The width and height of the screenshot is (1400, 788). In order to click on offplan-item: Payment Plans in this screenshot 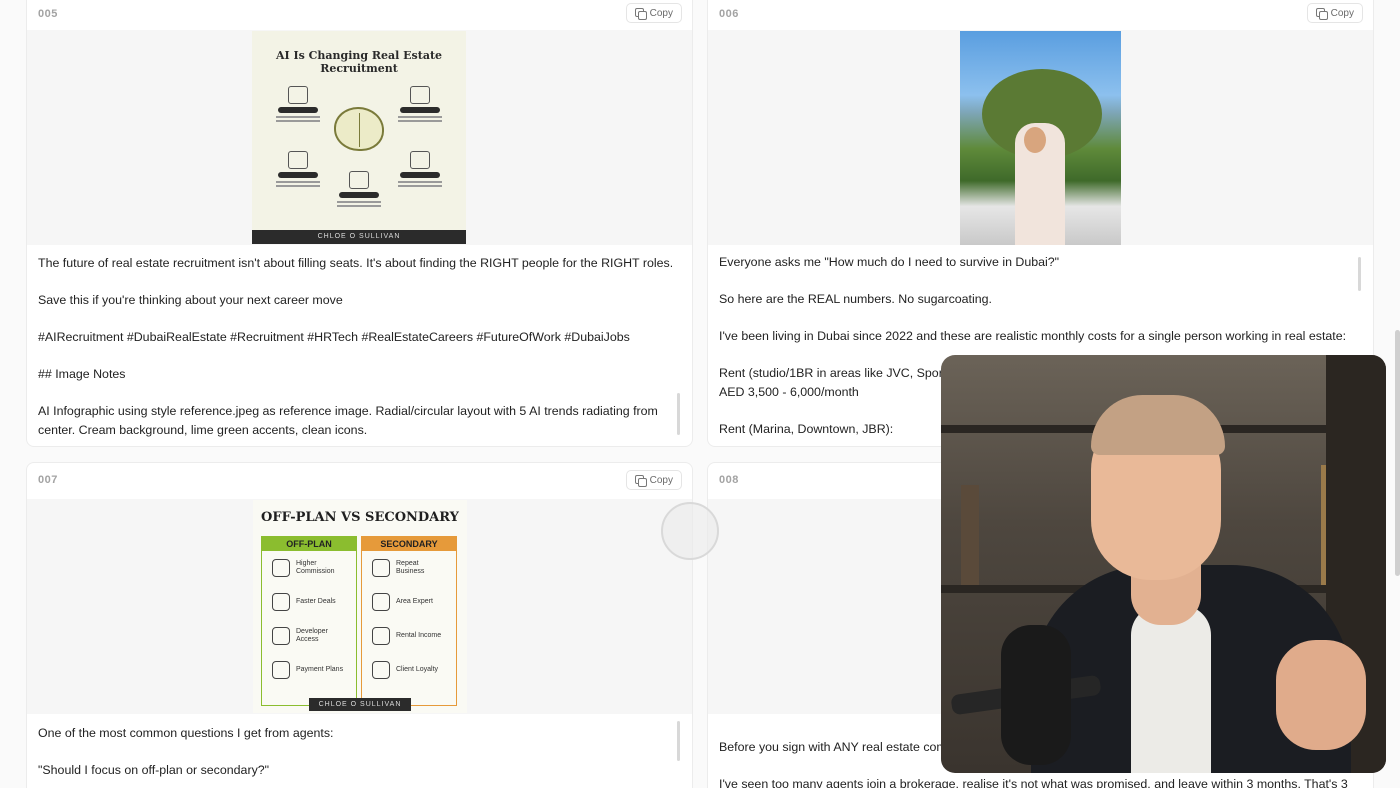, I will do `click(309, 670)`.